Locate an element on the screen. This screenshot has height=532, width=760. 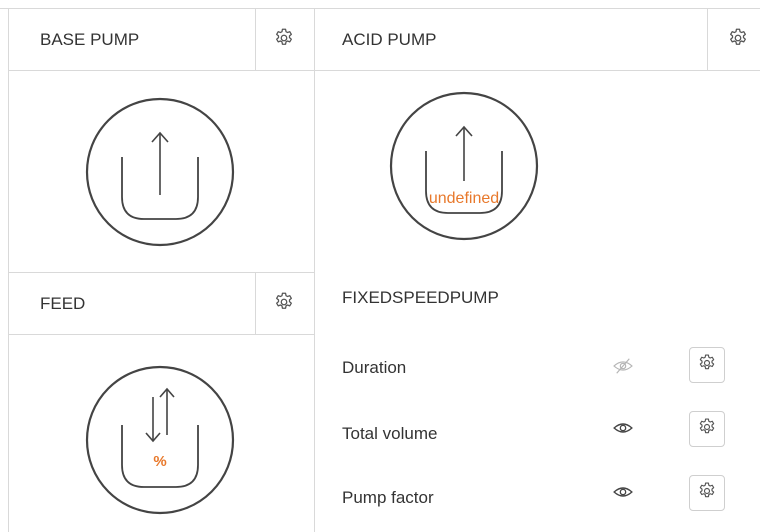
base-pump-title: BASE PUMP is located at coordinates (90, 39).